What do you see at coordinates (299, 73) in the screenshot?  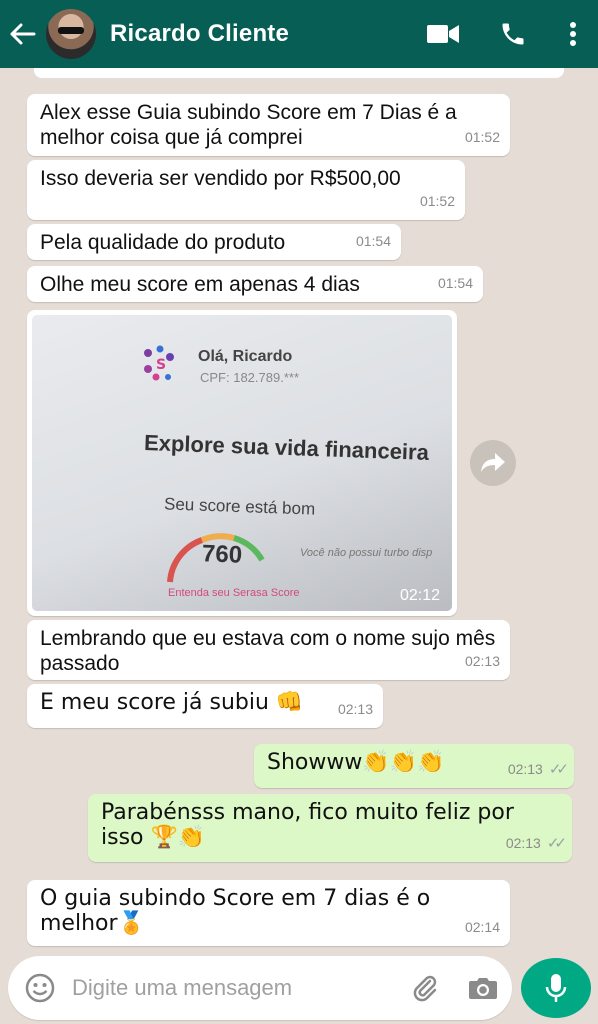 I see `previous-message-edge` at bounding box center [299, 73].